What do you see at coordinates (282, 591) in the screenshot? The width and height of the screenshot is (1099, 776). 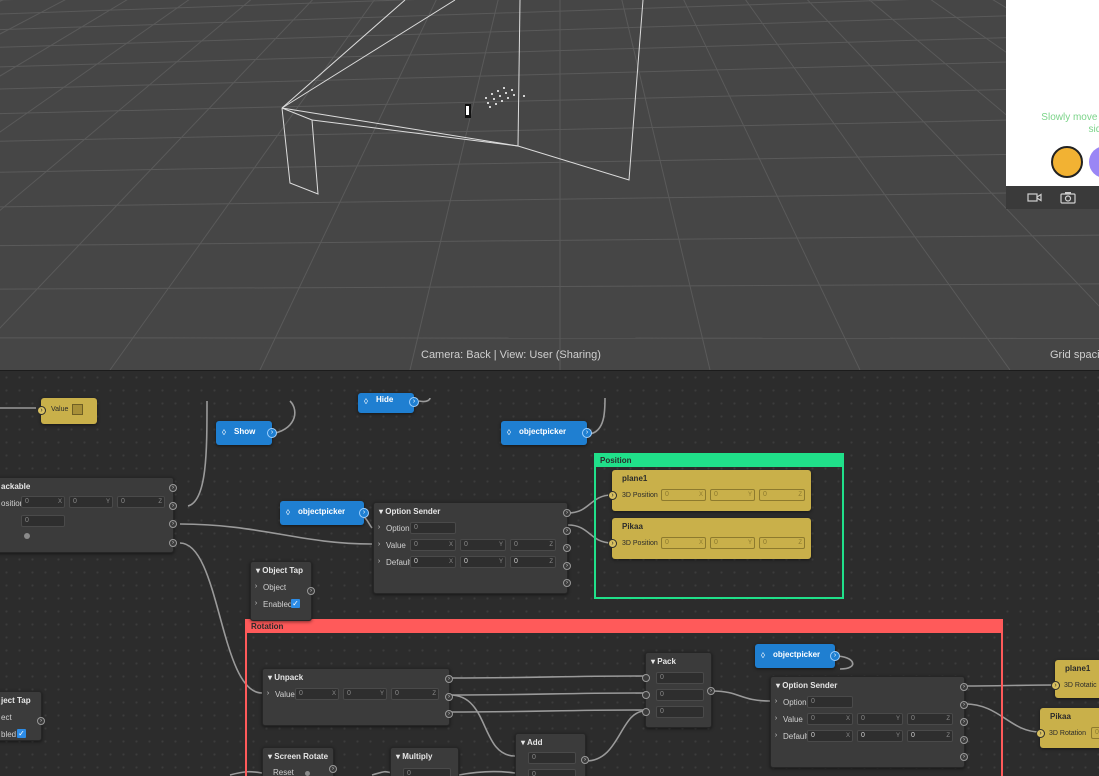 I see `object-tap-node: ▾ Object Tap › Object › Enabled ✓ ›` at bounding box center [282, 591].